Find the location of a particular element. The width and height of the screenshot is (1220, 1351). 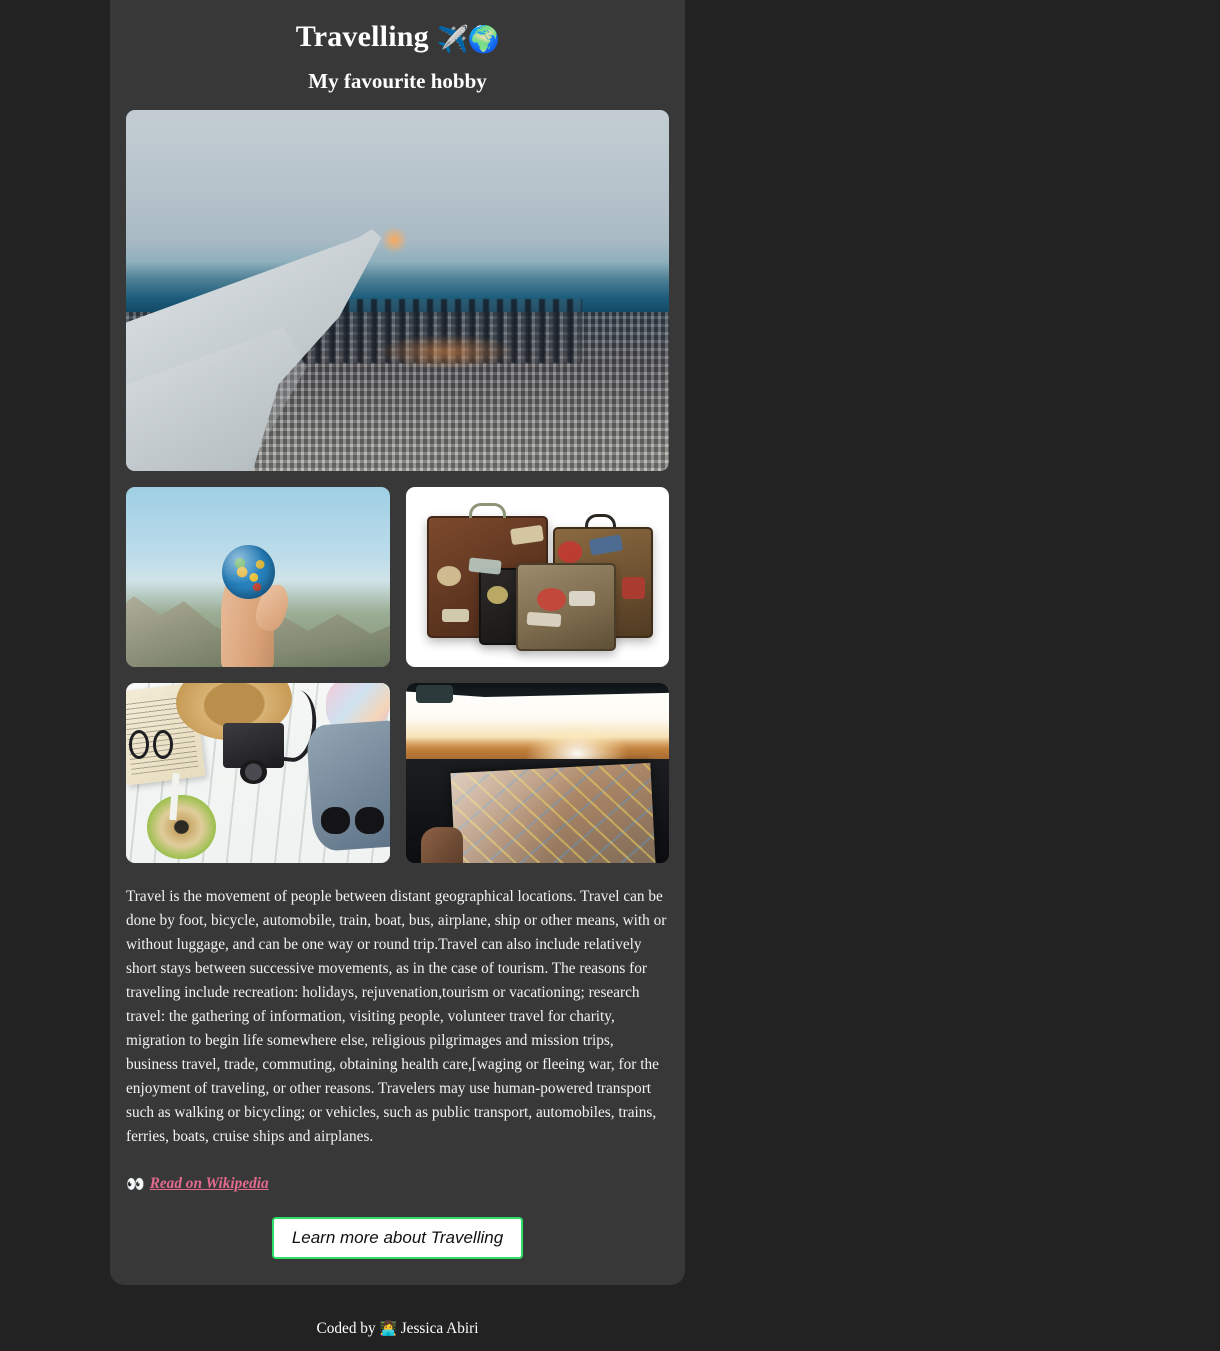

plane-globe-icon: ✈️🌍 is located at coordinates (468, 40).